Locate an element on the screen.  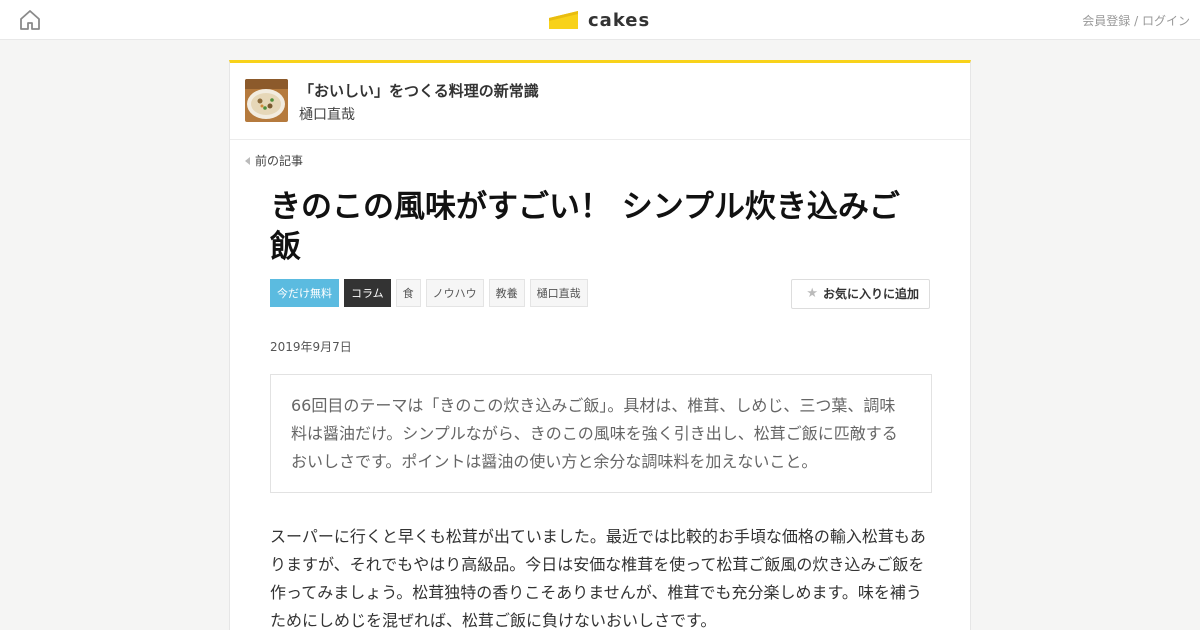
publish-date: 2019年9月7日 is located at coordinates (311, 347).